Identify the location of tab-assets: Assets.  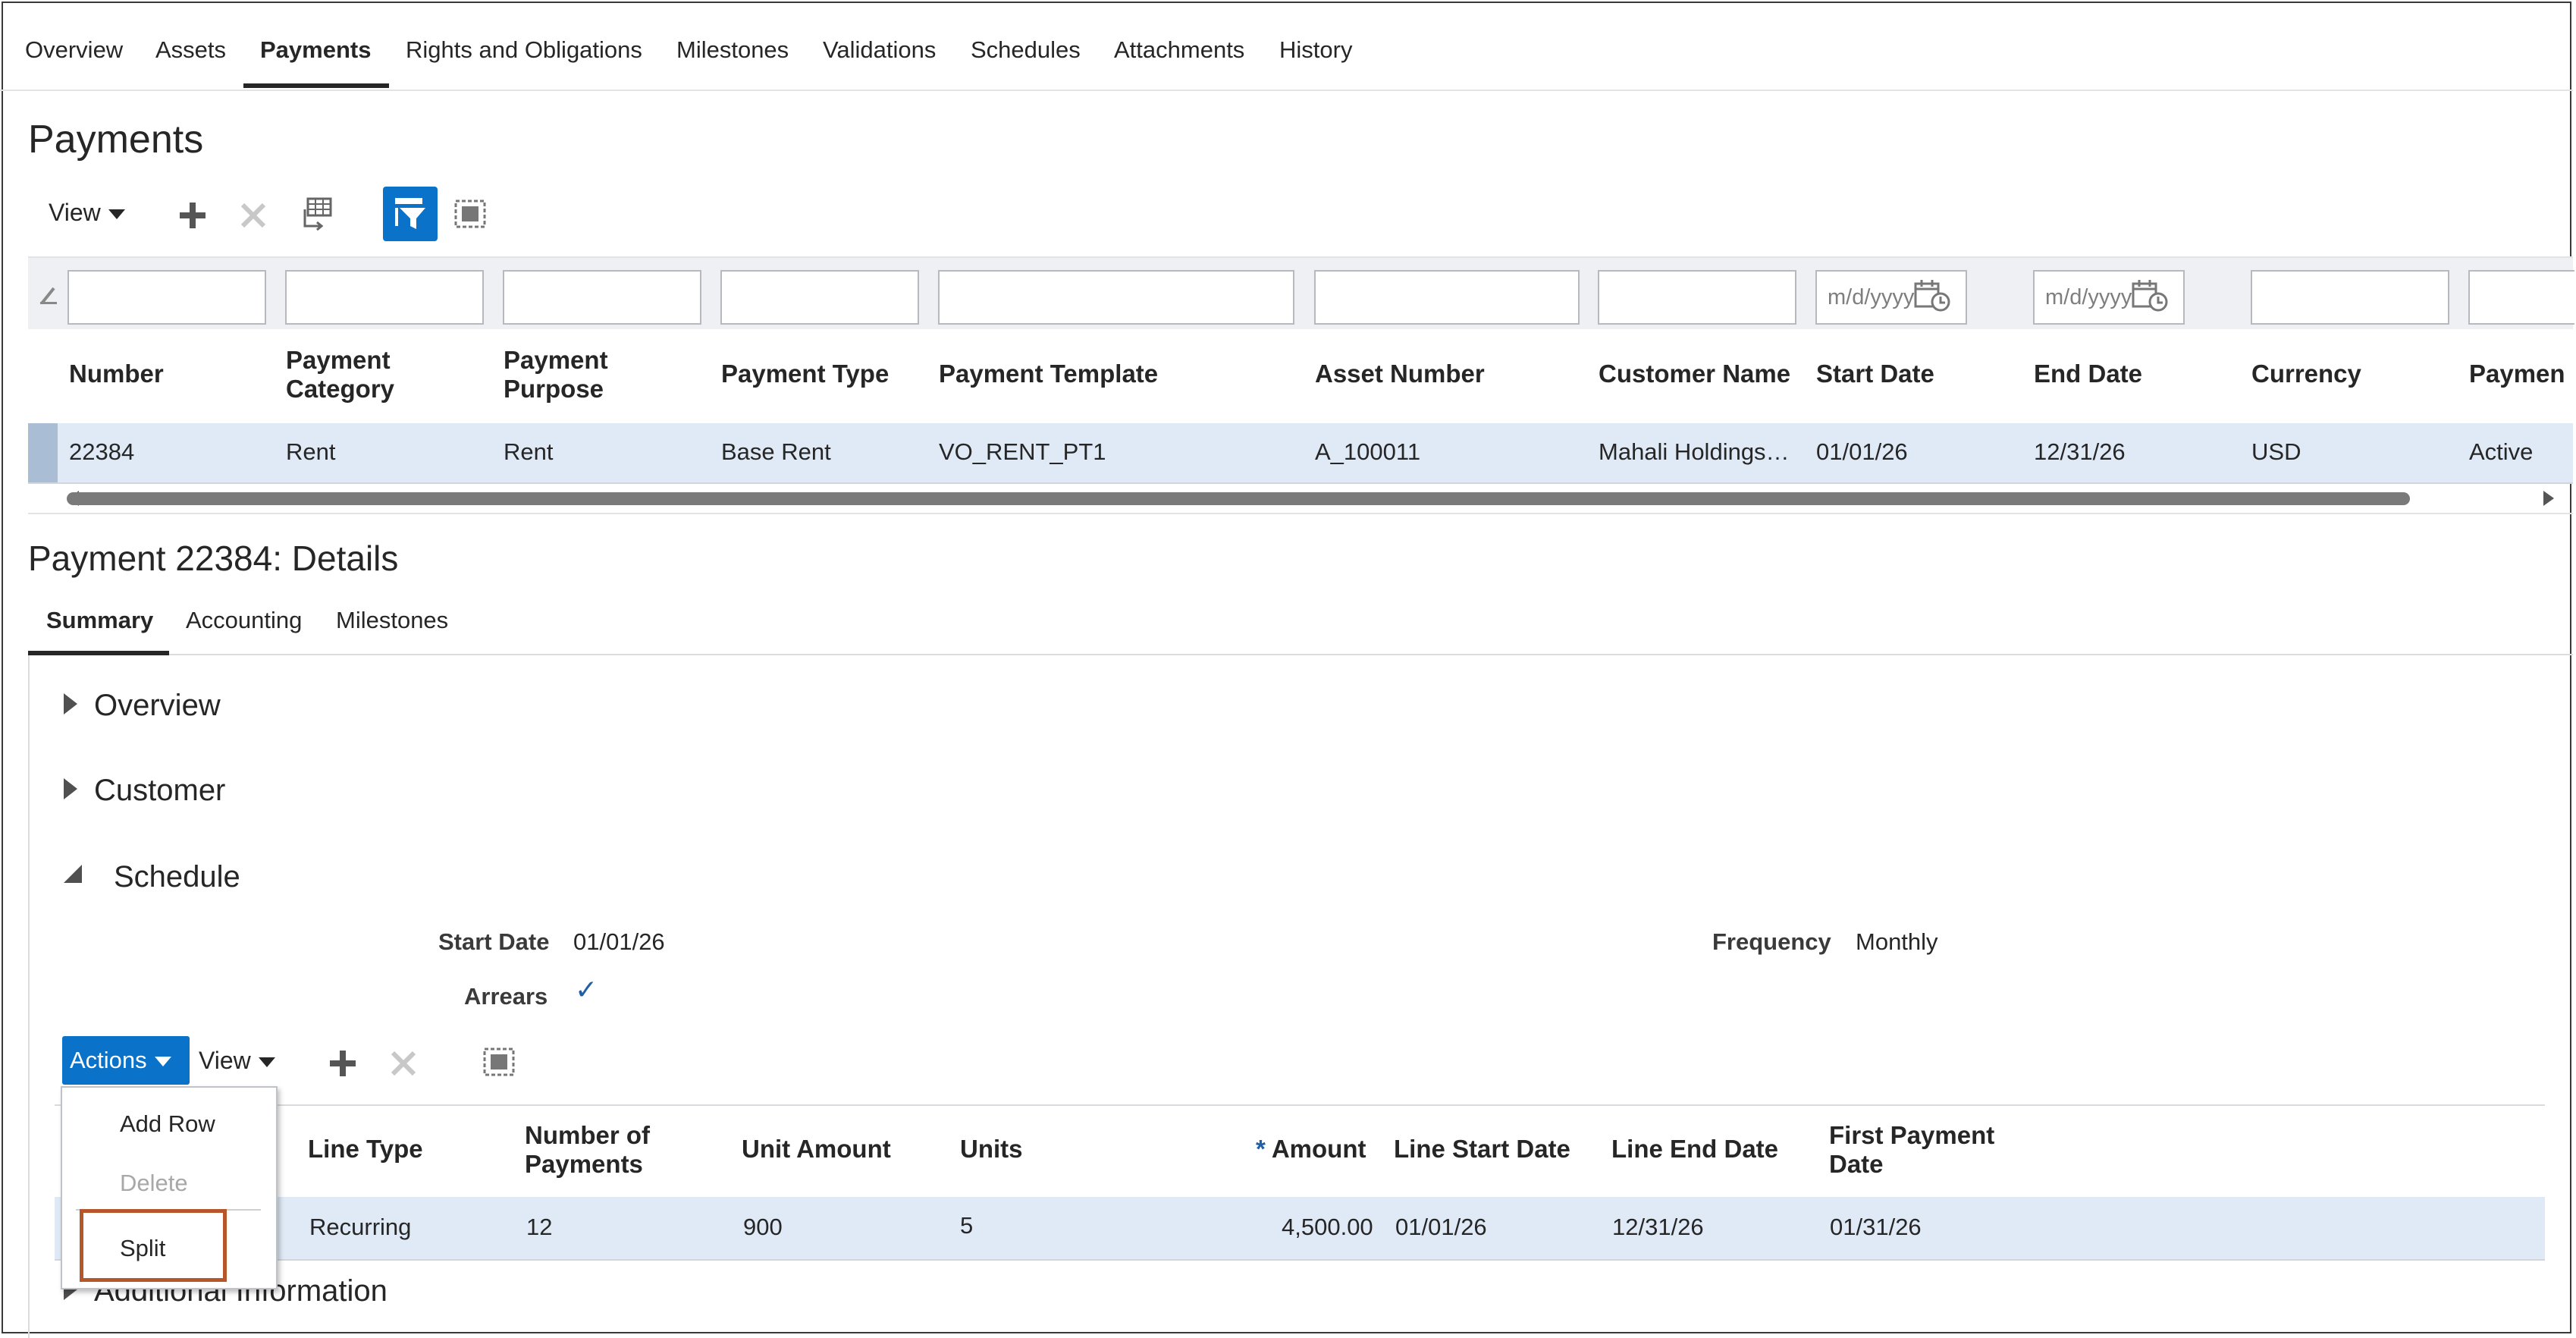
(190, 50).